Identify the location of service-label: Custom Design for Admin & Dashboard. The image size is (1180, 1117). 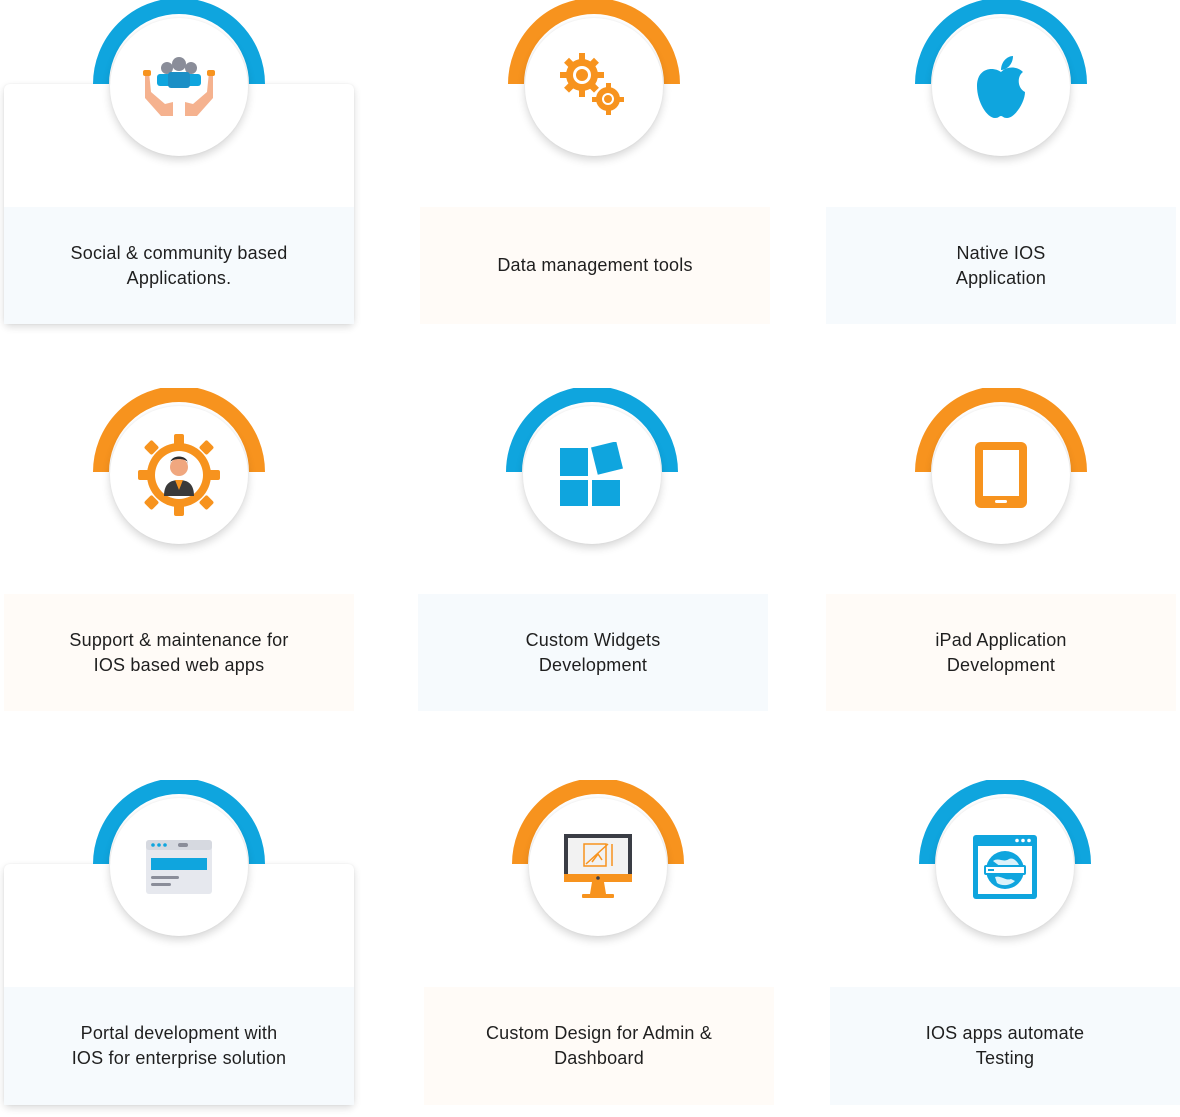
(599, 1045).